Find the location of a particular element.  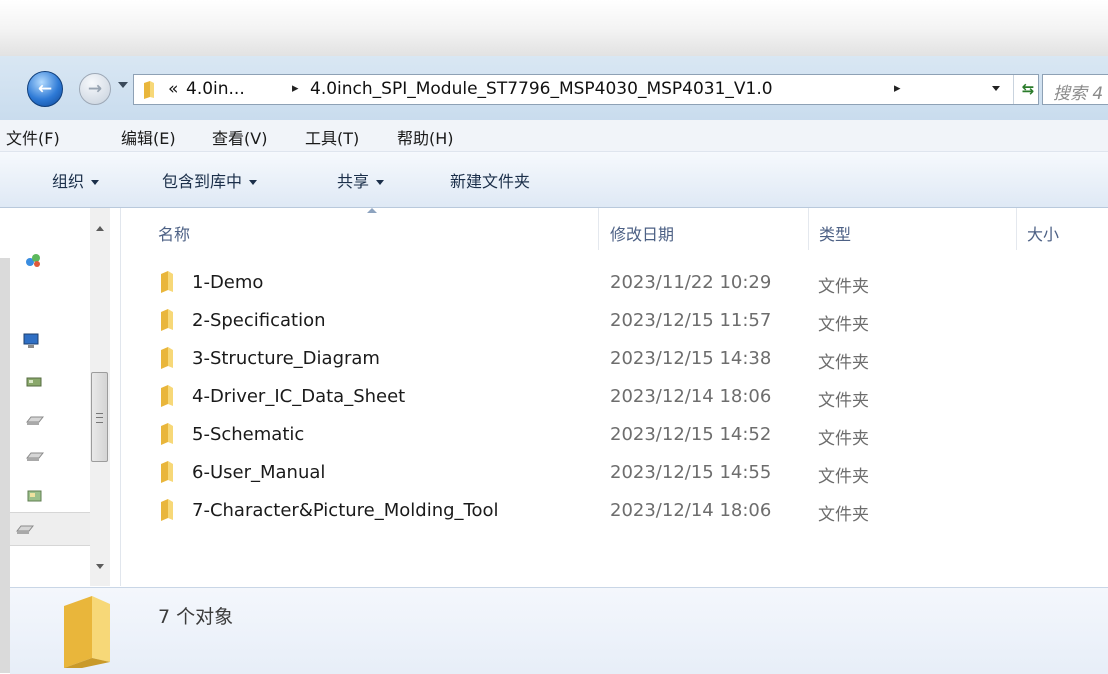

file-name: 7-Character&Picture_Molding_Tool is located at coordinates (345, 510).